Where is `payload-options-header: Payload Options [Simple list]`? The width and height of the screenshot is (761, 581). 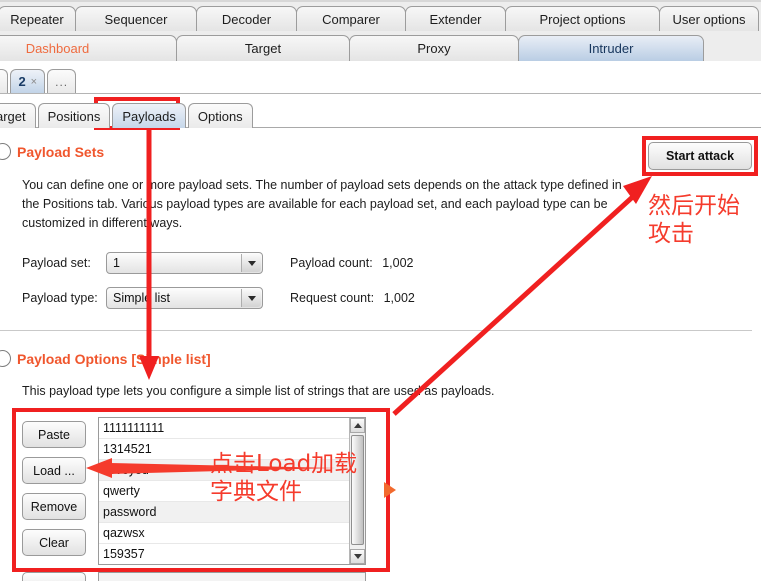
payload-options-header: Payload Options [Simple list] is located at coordinates (105, 358).